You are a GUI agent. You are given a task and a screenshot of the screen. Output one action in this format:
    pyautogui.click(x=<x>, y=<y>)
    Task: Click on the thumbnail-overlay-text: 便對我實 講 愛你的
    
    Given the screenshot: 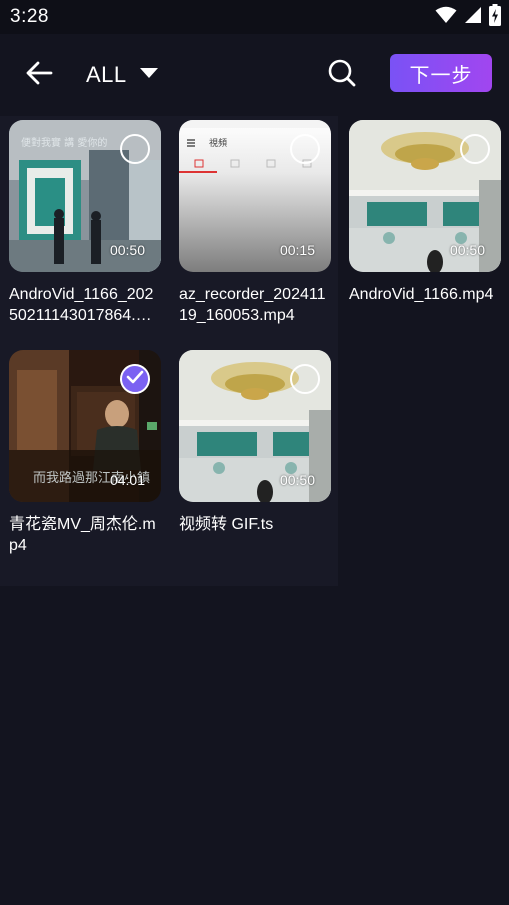 What is the action you would take?
    pyautogui.click(x=64, y=142)
    